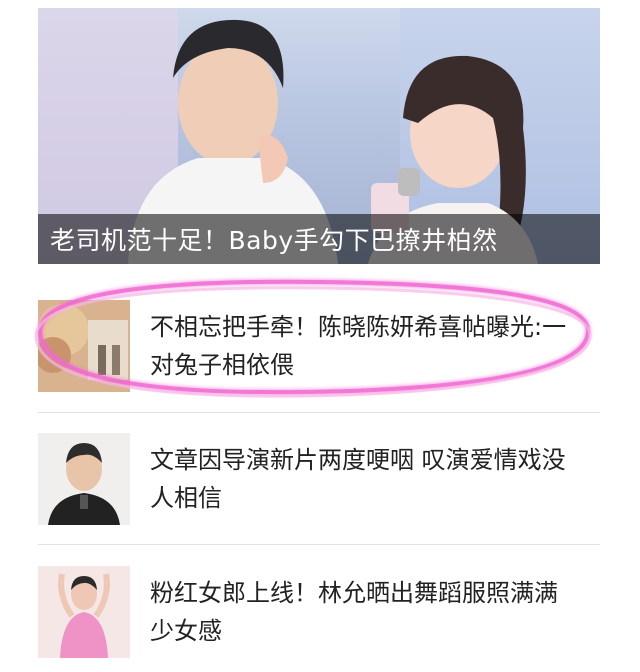 This screenshot has width=640, height=672. I want to click on article-title: 文章因导演新片两度哽咽 叹演爱情戏没人相信, so click(358, 479).